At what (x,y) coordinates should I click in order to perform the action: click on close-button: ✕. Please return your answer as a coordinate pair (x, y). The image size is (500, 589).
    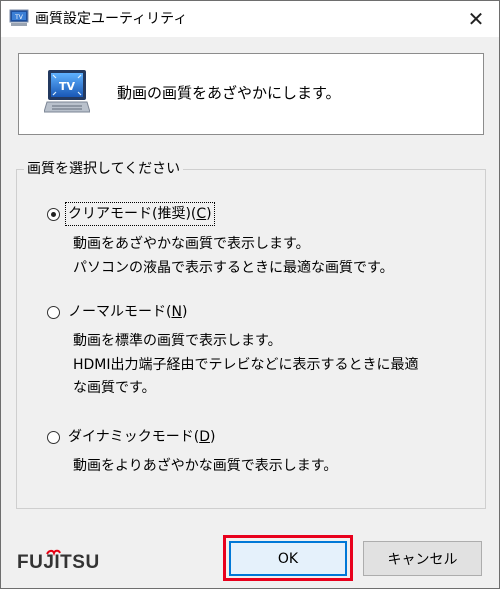
    Looking at the image, I should click on (476, 19).